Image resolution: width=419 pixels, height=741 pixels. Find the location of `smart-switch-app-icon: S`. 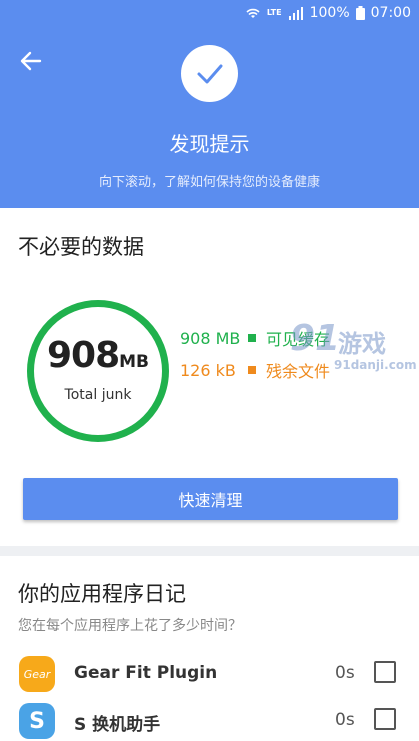

smart-switch-app-icon: S is located at coordinates (37, 721).